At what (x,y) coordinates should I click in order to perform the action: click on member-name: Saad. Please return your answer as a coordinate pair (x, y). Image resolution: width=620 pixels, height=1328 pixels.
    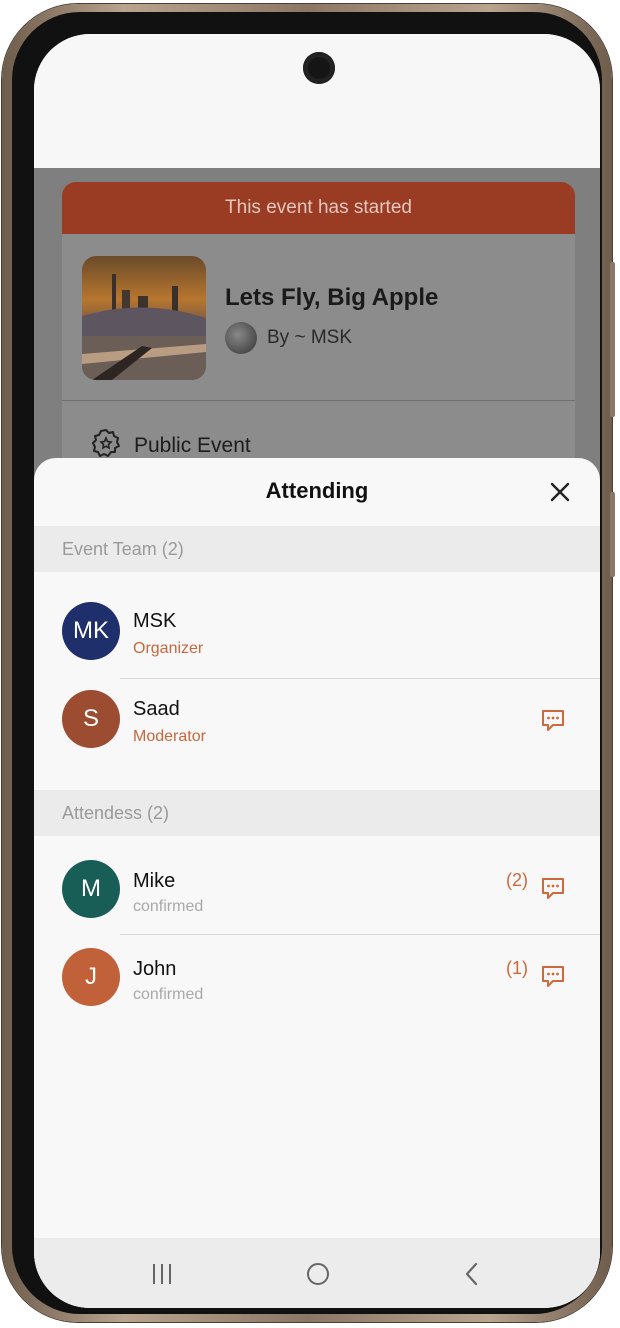
    Looking at the image, I should click on (156, 709).